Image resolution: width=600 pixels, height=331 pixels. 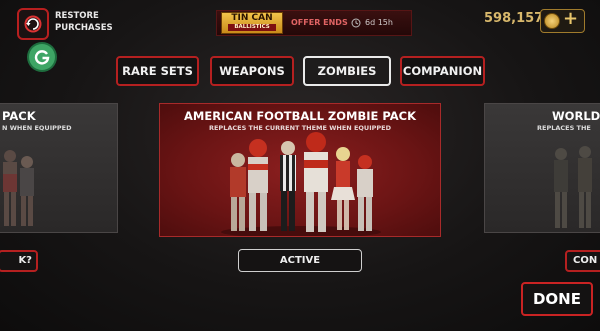 I want to click on football-zombie-figures, so click(x=301, y=184).